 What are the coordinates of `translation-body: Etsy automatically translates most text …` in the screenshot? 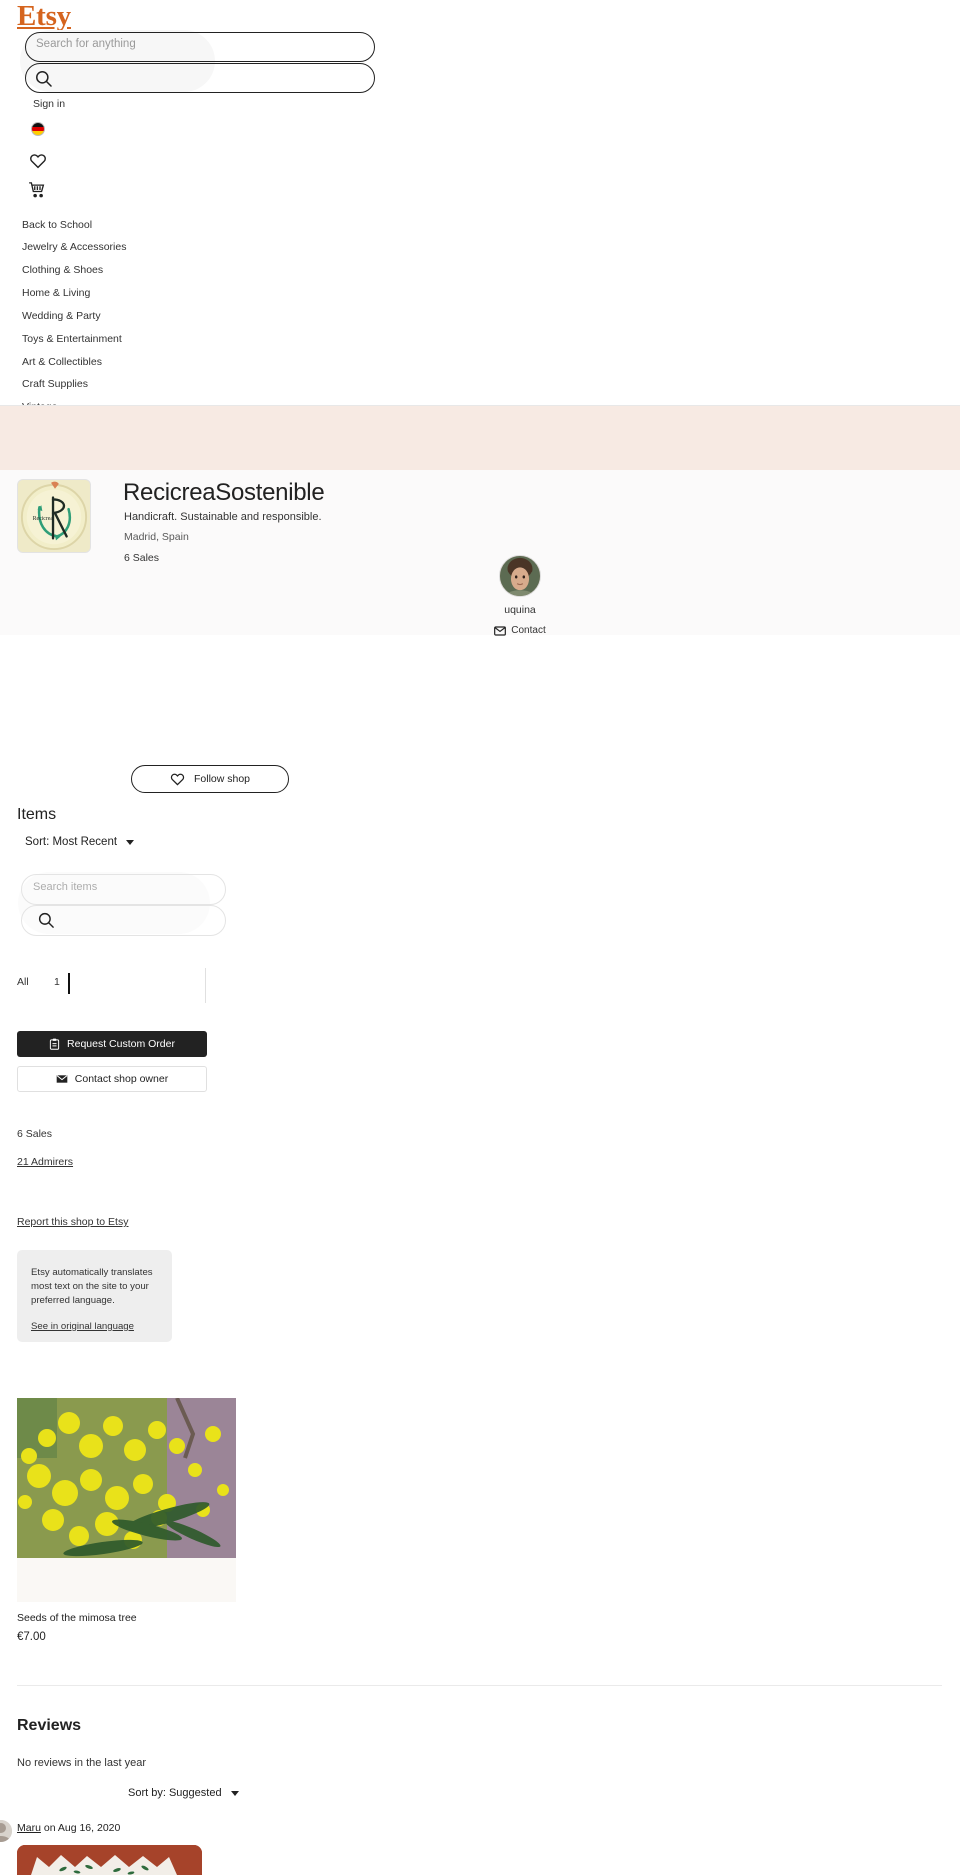 It's located at (92, 1286).